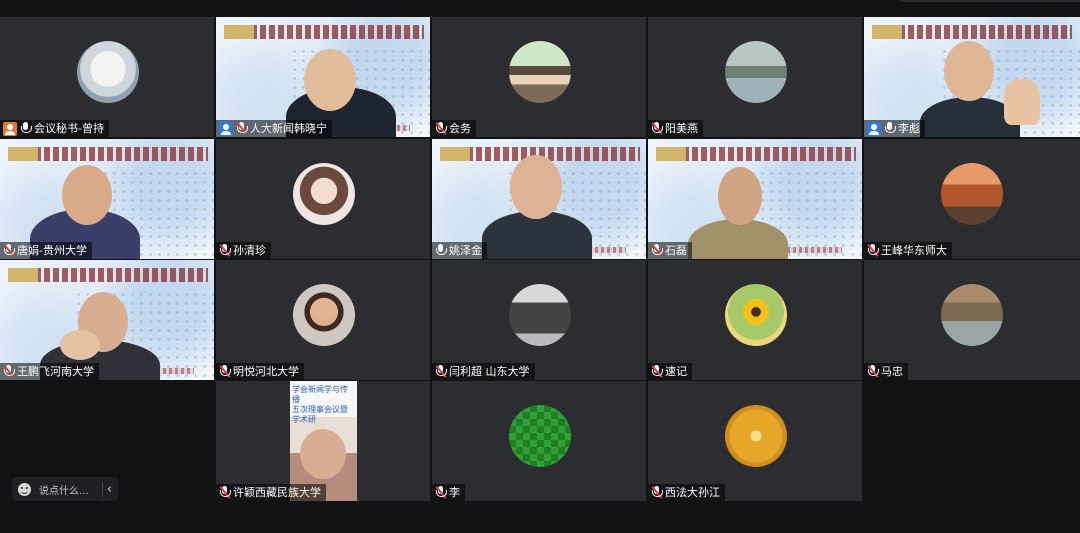  I want to click on name-tag: 闫利超 山东大学, so click(483, 371).